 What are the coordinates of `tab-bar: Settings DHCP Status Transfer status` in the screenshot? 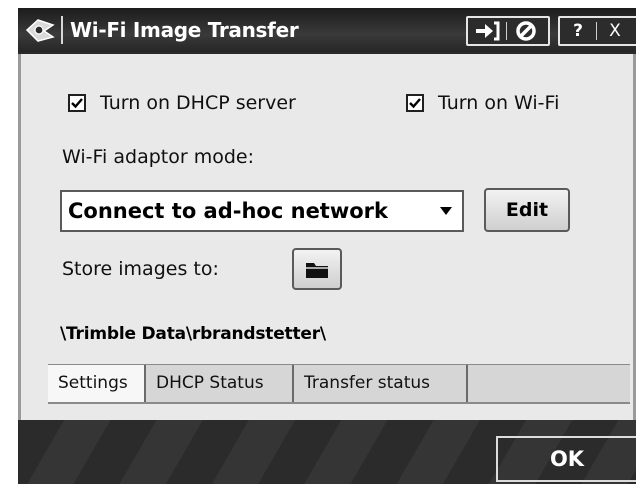 It's located at (339, 384).